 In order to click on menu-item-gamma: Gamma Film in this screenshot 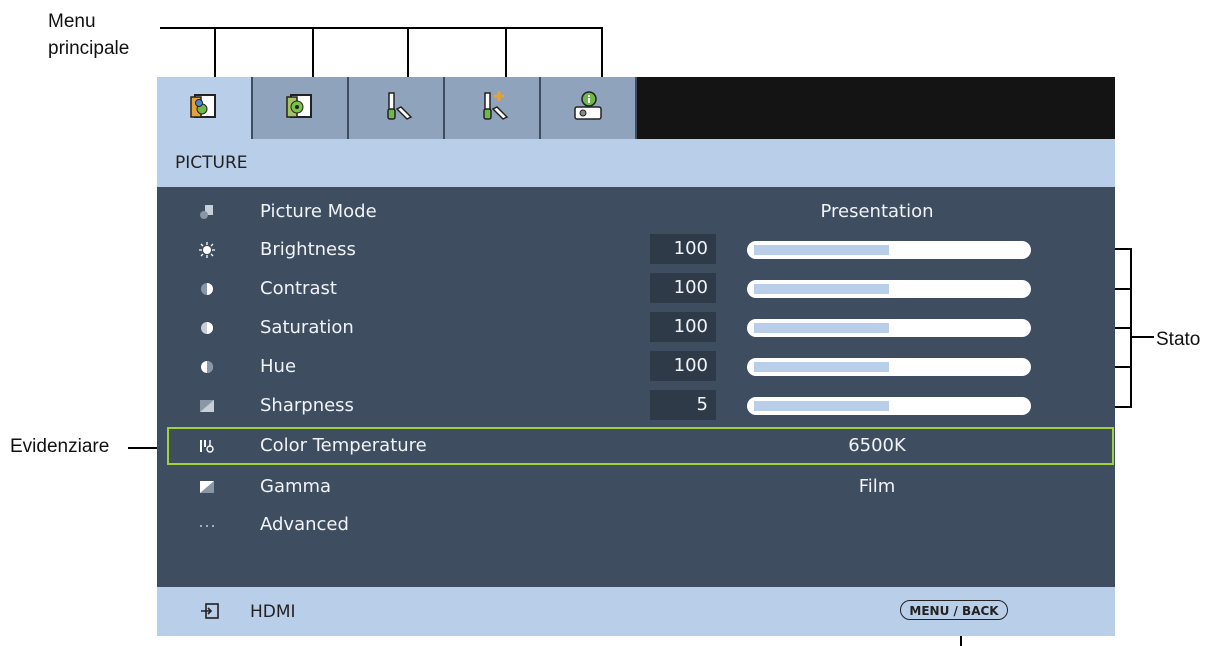, I will do `click(636, 487)`.